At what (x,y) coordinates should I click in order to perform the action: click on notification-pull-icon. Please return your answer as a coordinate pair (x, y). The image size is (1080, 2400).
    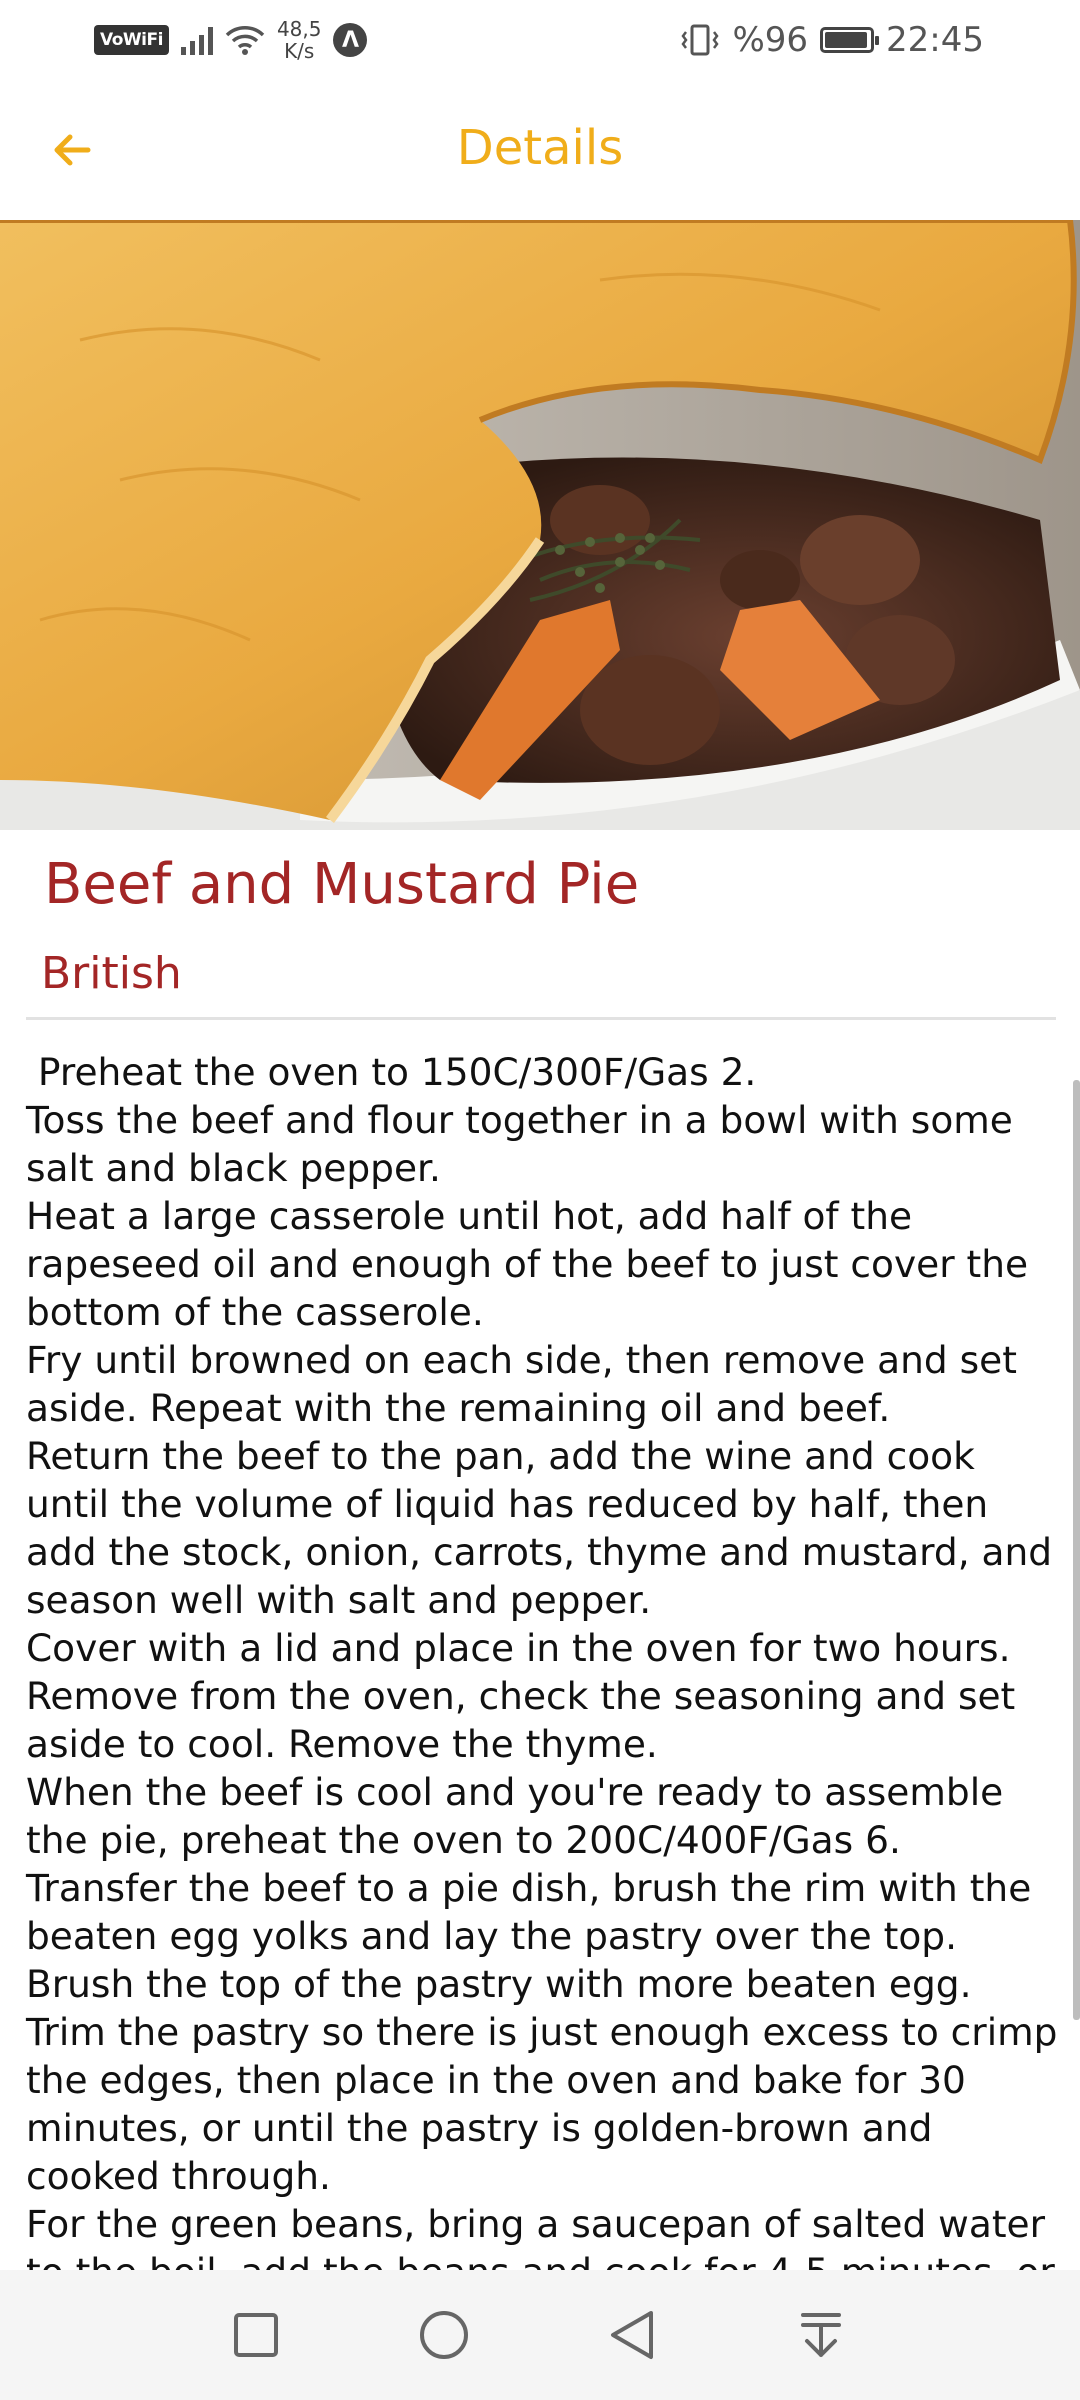
    Looking at the image, I should click on (821, 2335).